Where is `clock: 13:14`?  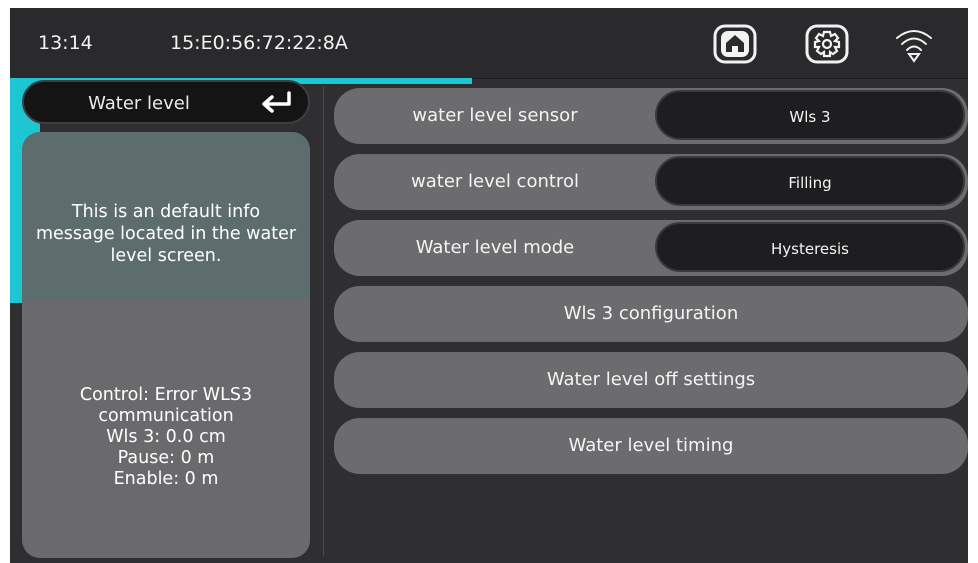
clock: 13:14 is located at coordinates (65, 43).